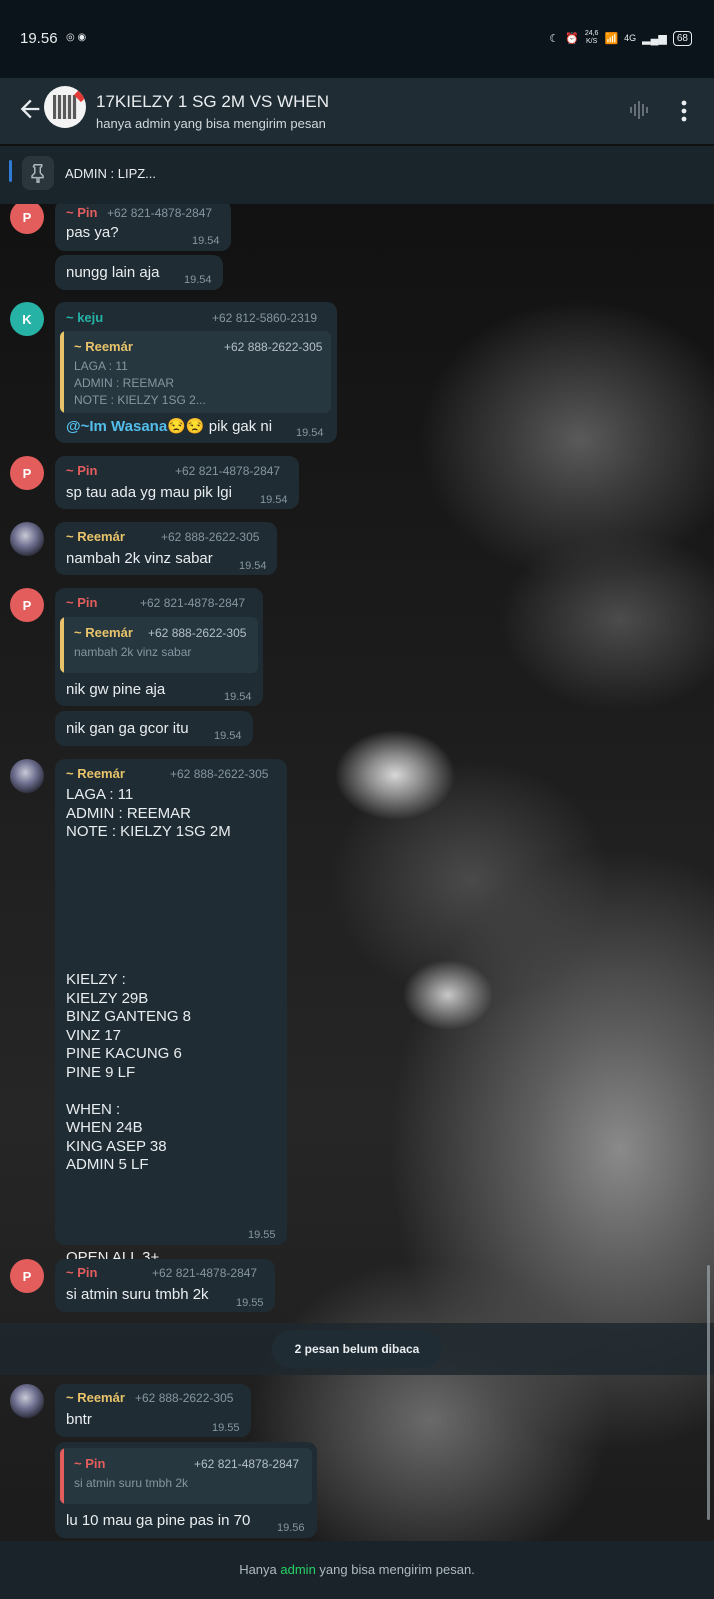 The image size is (714, 1599). Describe the element at coordinates (357, 39) in the screenshot. I see `status-bar: 19.56 ◎ ◉ ☾ ⏰ 24,6 K/S 📶 4G ▂▄▆ 68` at that location.